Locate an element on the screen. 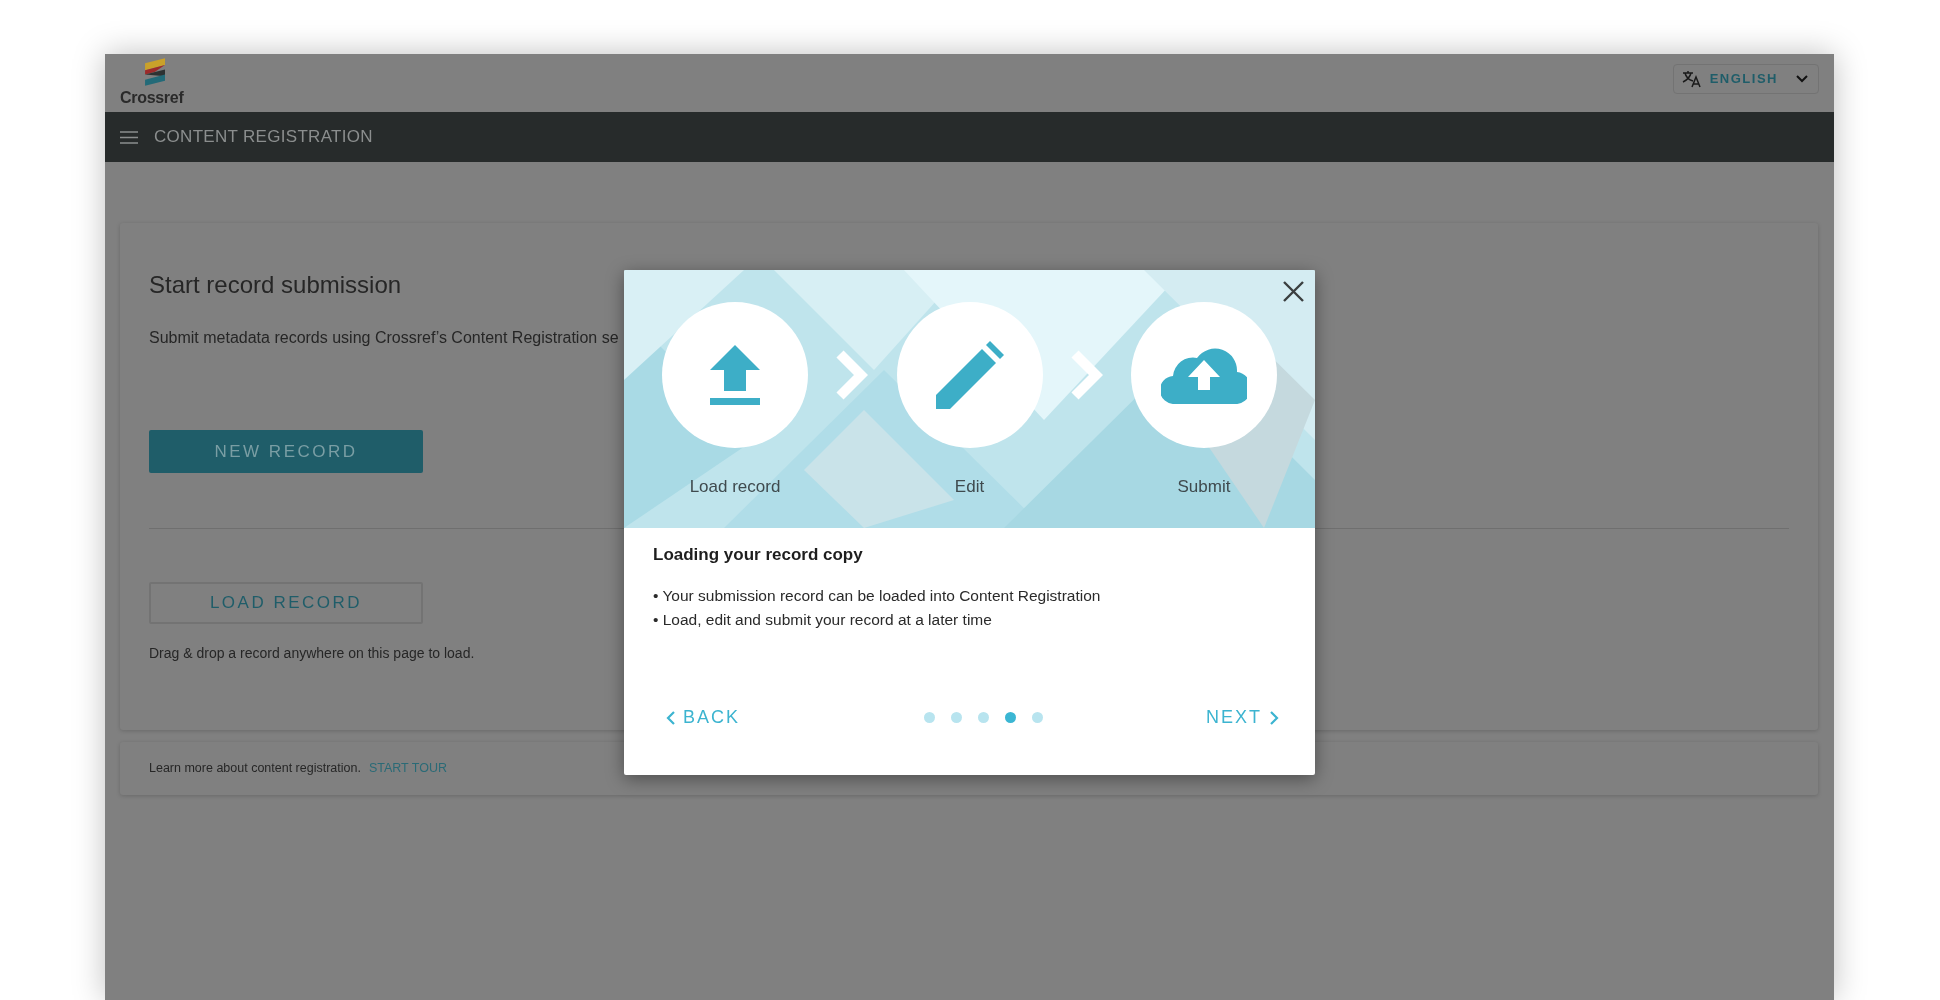 This screenshot has width=1940, height=1000. app-title: CONTENT REGISTRATION is located at coordinates (263, 137).